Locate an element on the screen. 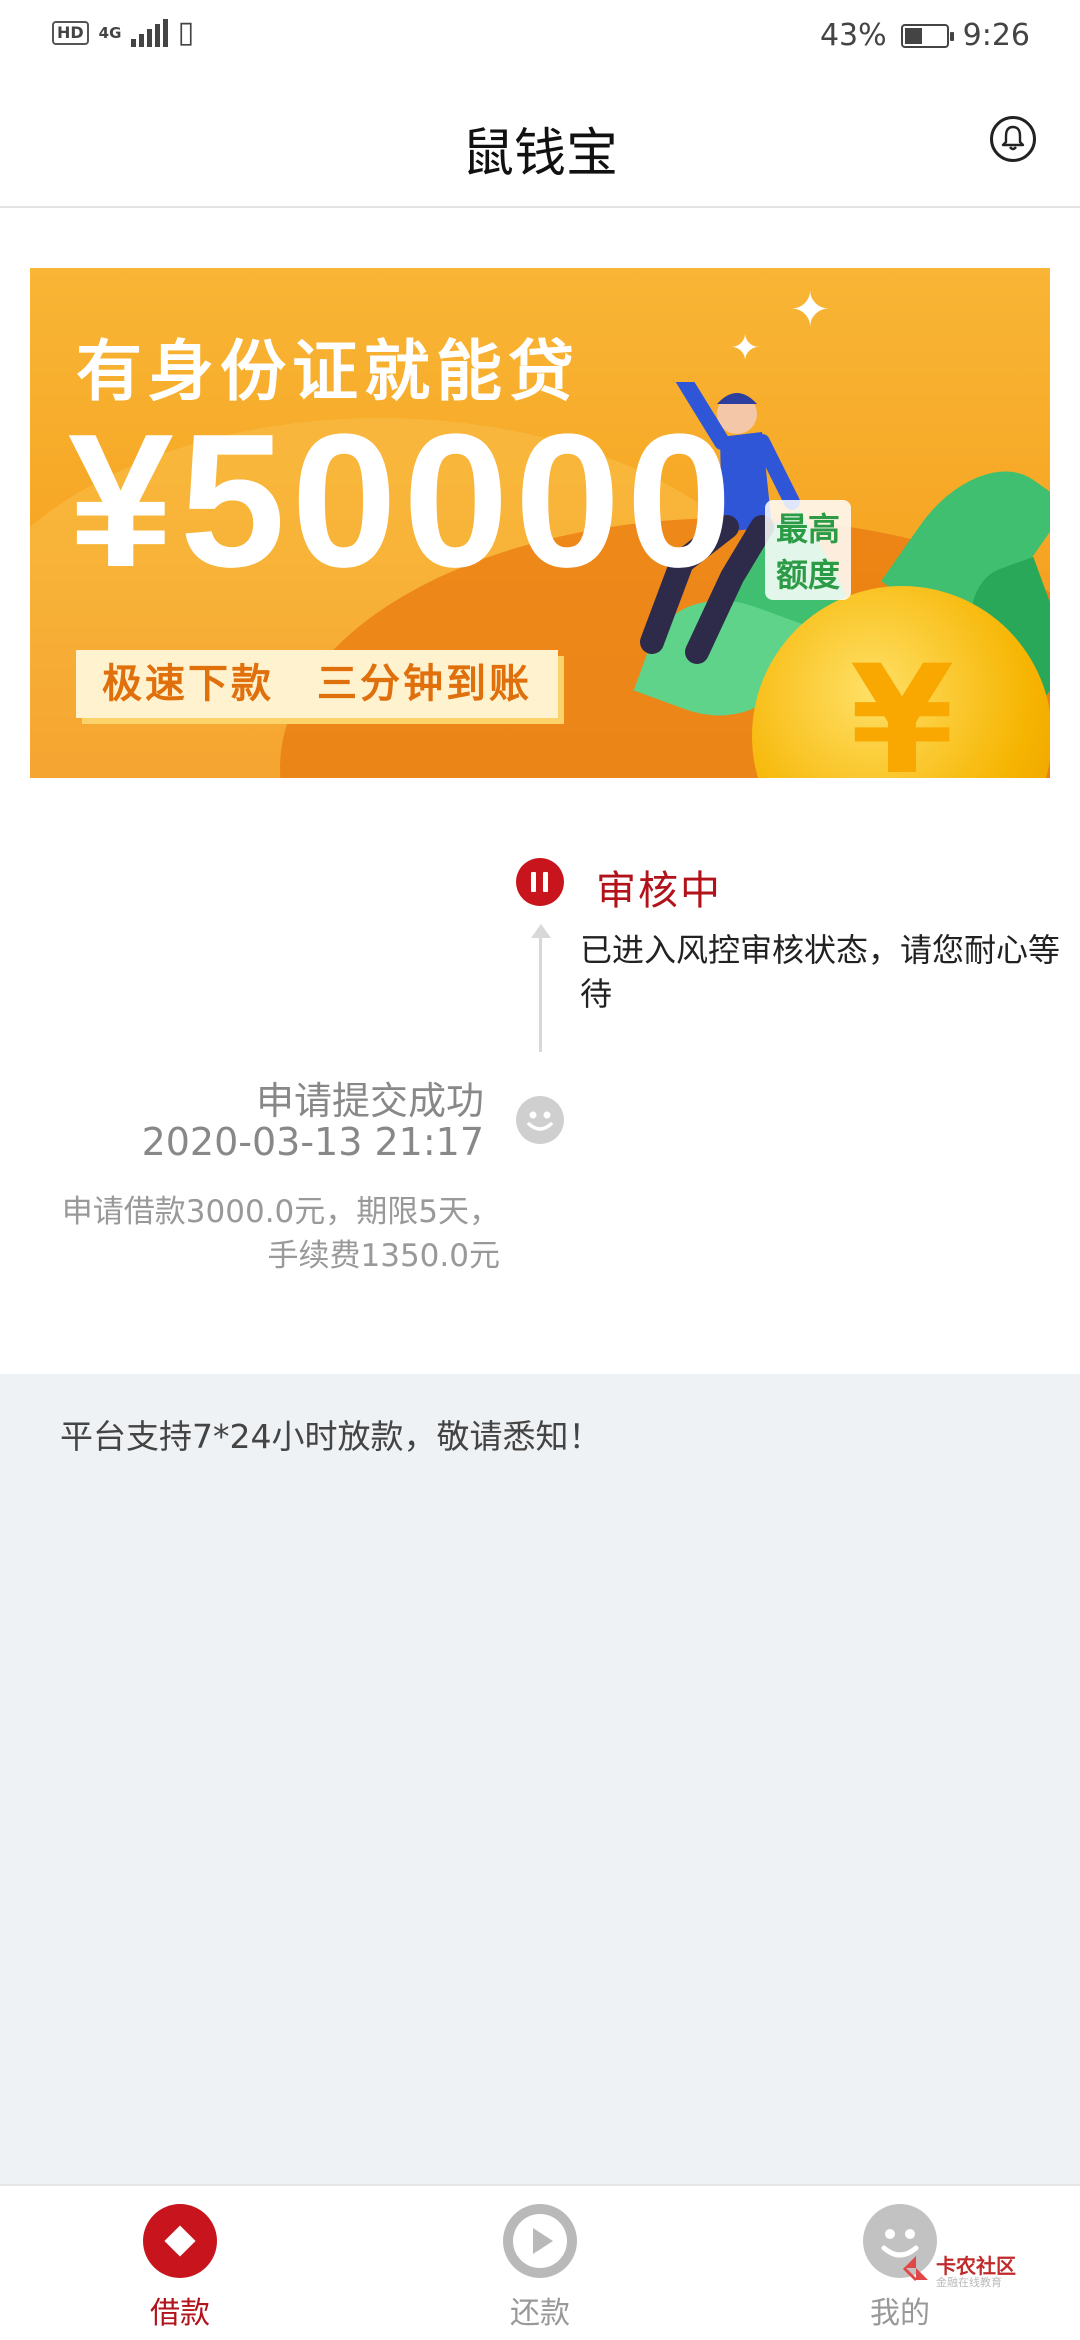  watermark: 卡农社区 金融在线教育 is located at coordinates (975, 2270).